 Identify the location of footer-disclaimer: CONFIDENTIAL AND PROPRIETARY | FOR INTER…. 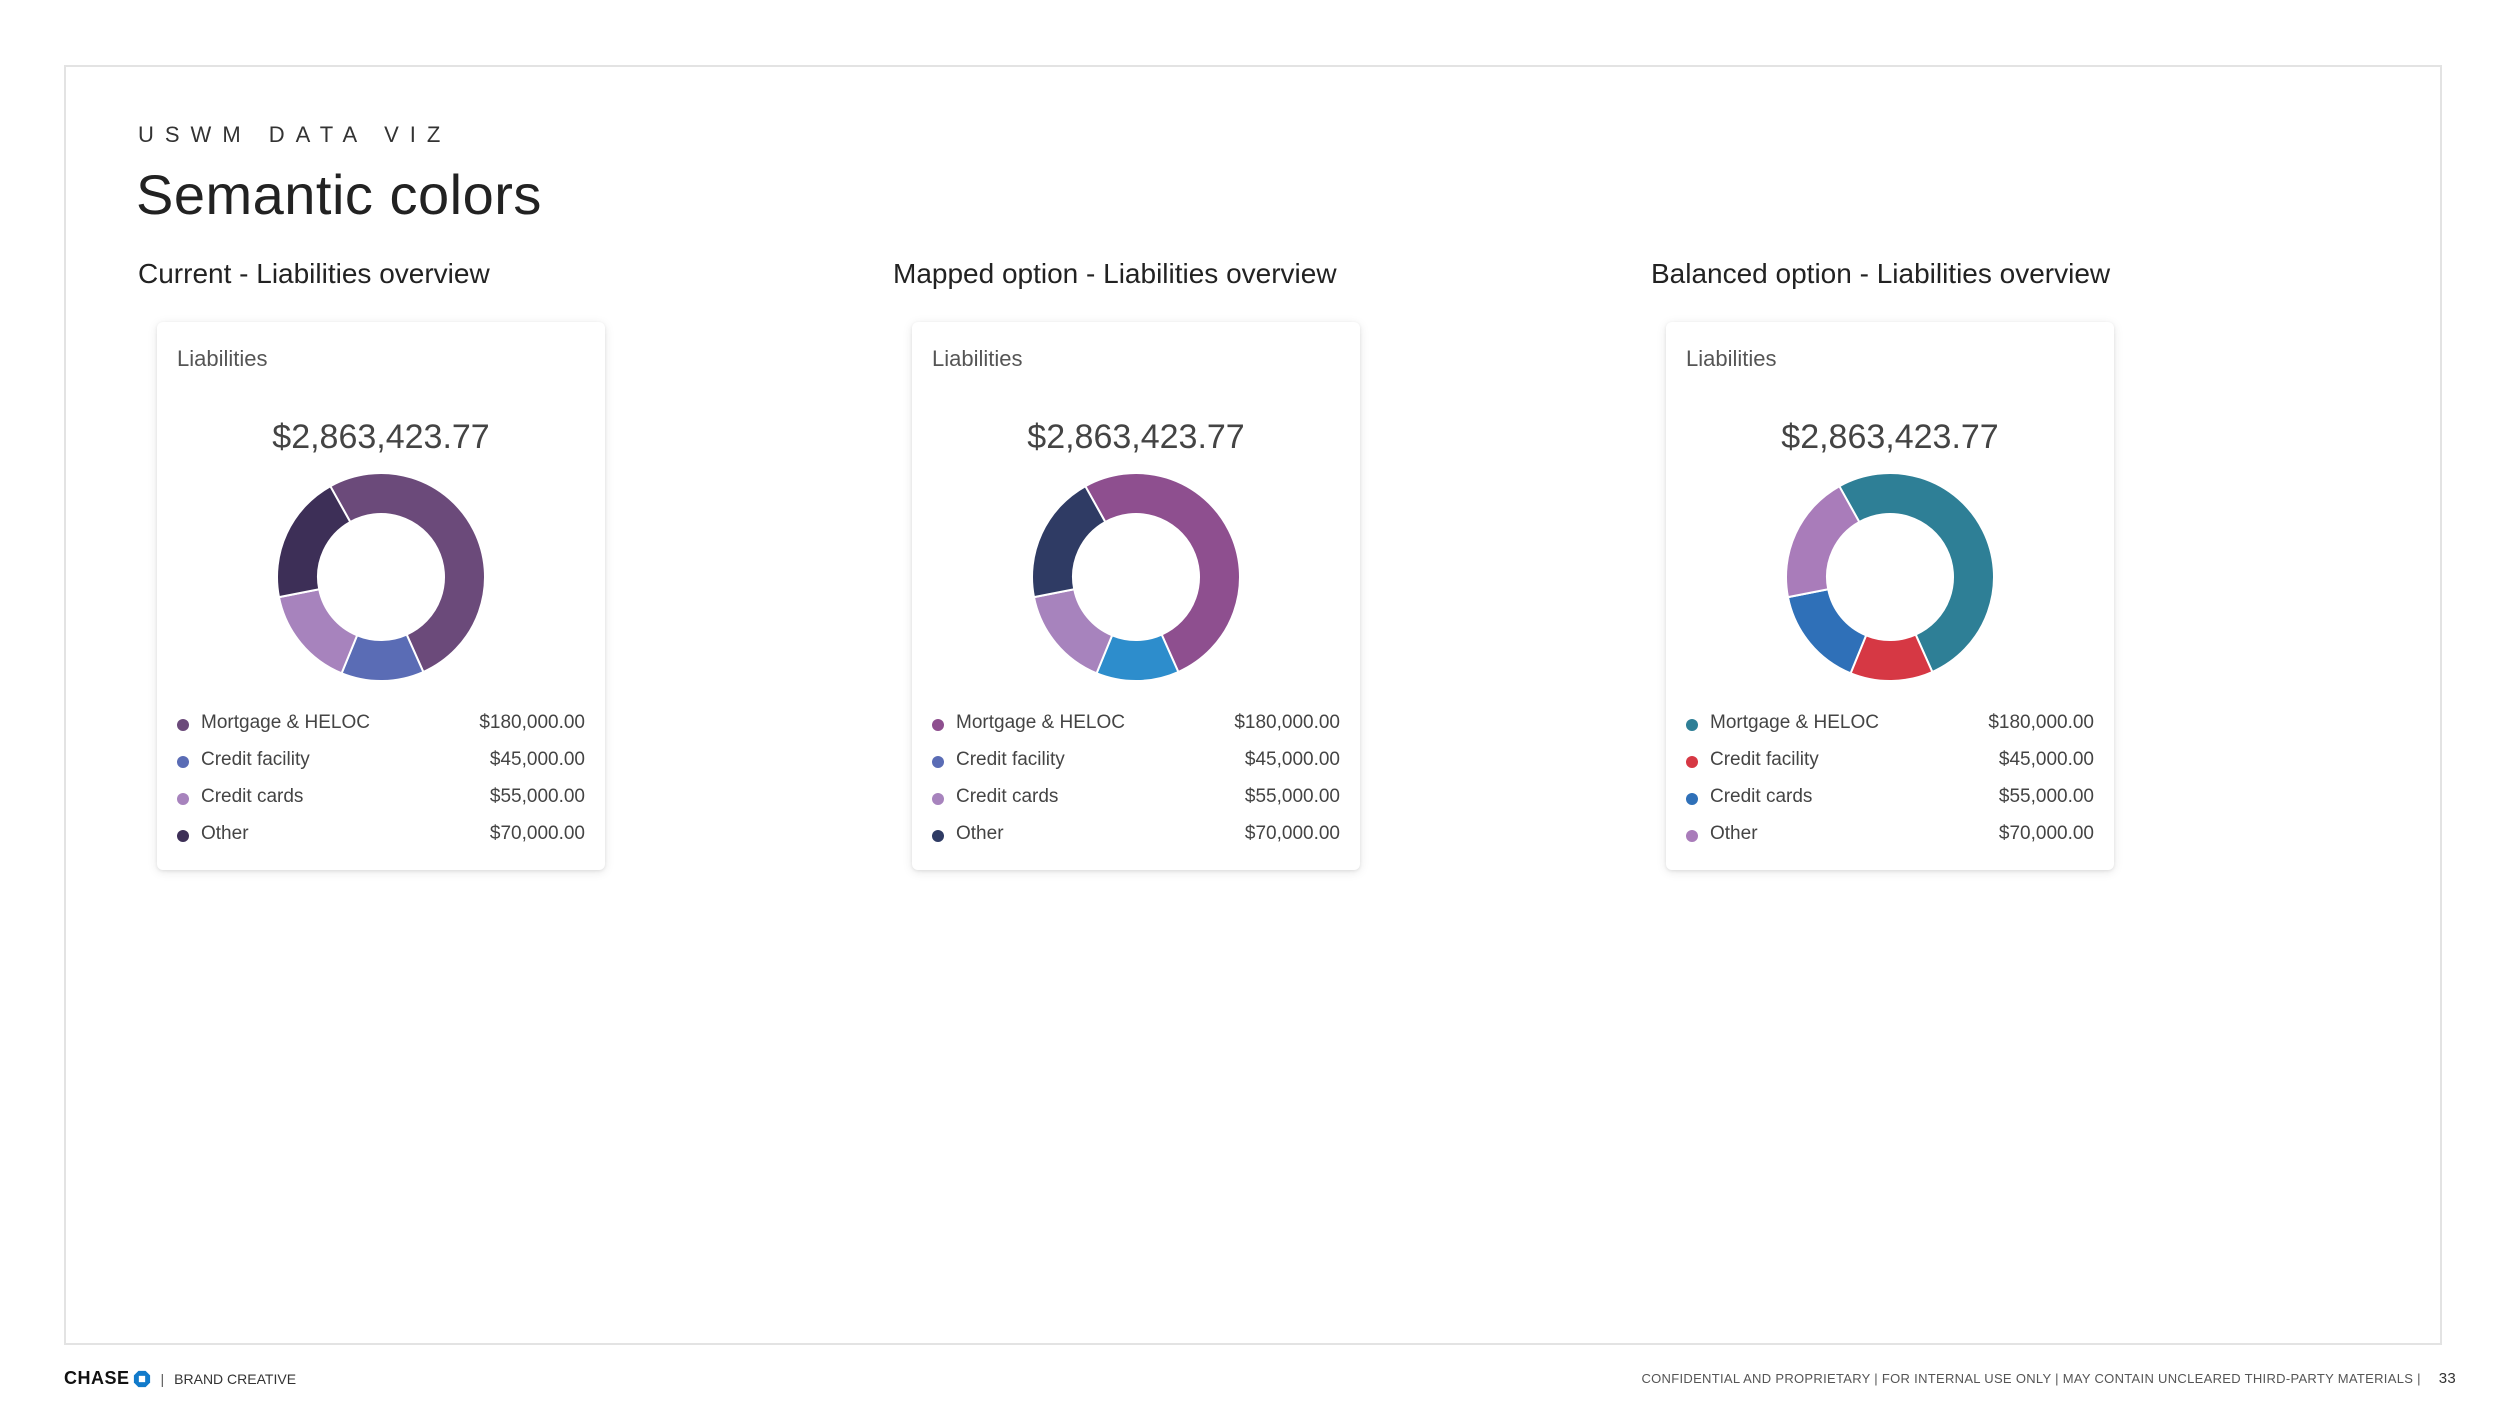
(2048, 1378).